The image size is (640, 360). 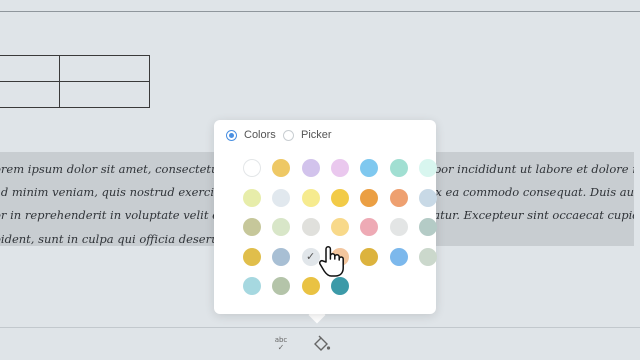 I want to click on fill-color-button, so click(x=321, y=344).